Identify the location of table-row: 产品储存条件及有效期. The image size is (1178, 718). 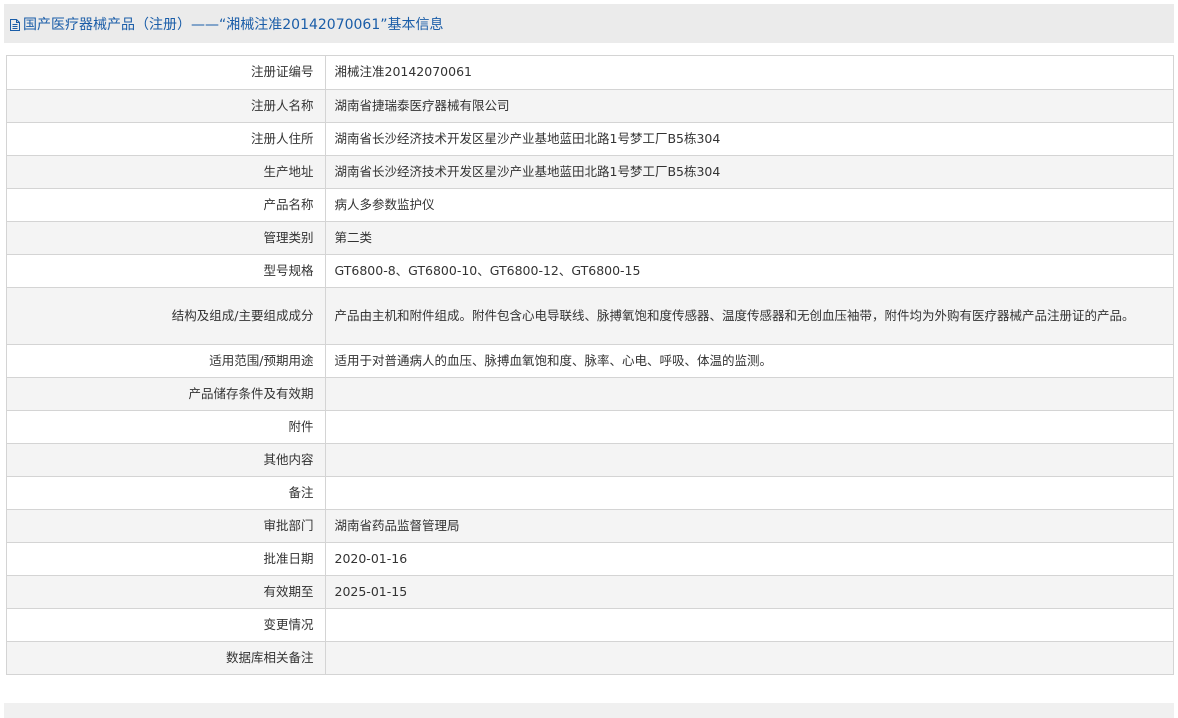
(590, 394).